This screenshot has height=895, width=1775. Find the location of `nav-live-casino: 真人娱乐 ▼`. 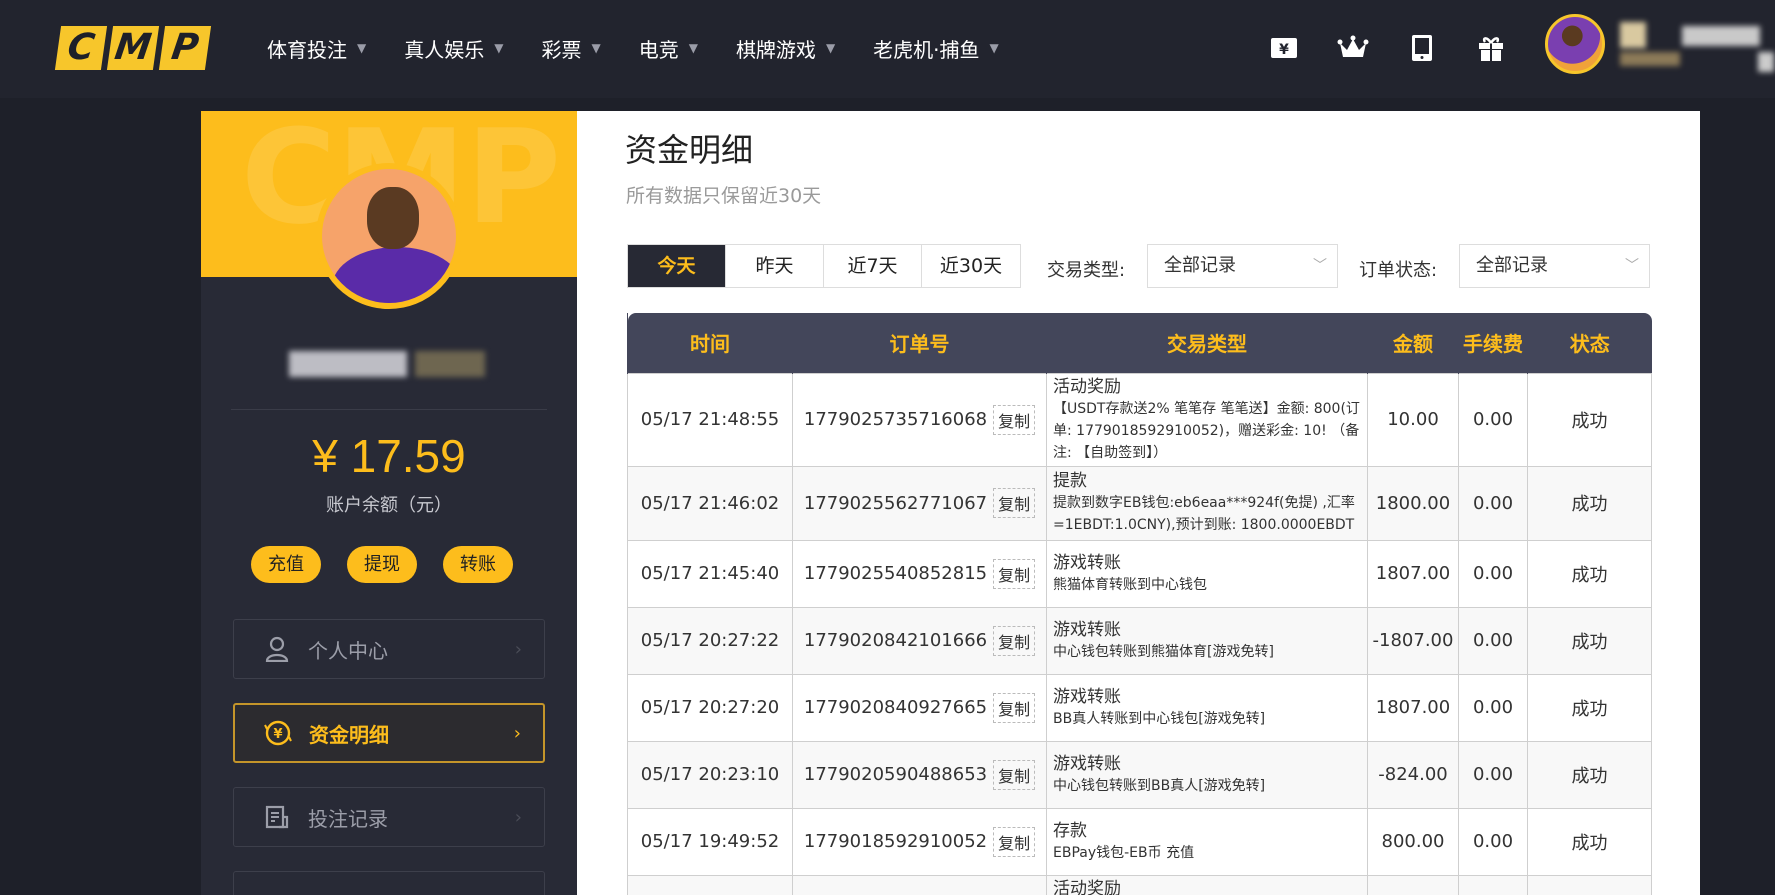

nav-live-casino: 真人娱乐 ▼ is located at coordinates (453, 48).